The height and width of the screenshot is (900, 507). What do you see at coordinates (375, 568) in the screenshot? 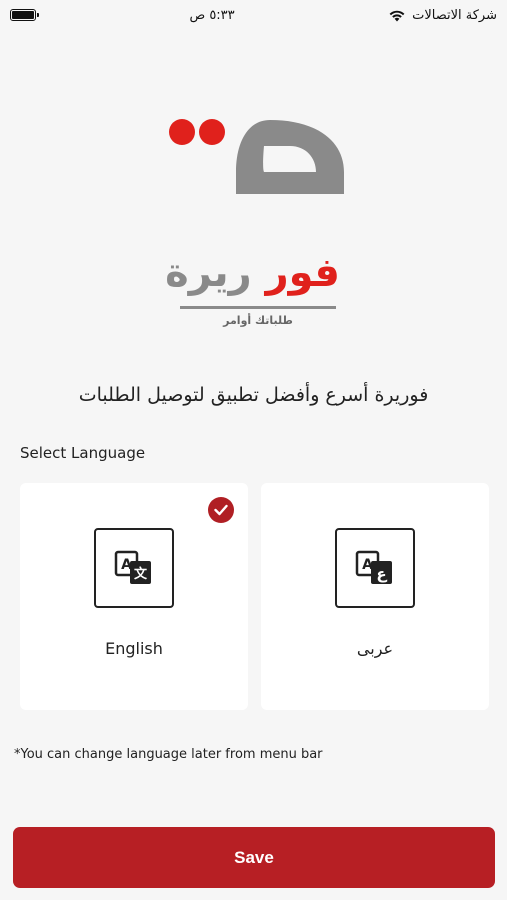
I see `translate-a-ain-icon: A ع` at bounding box center [375, 568].